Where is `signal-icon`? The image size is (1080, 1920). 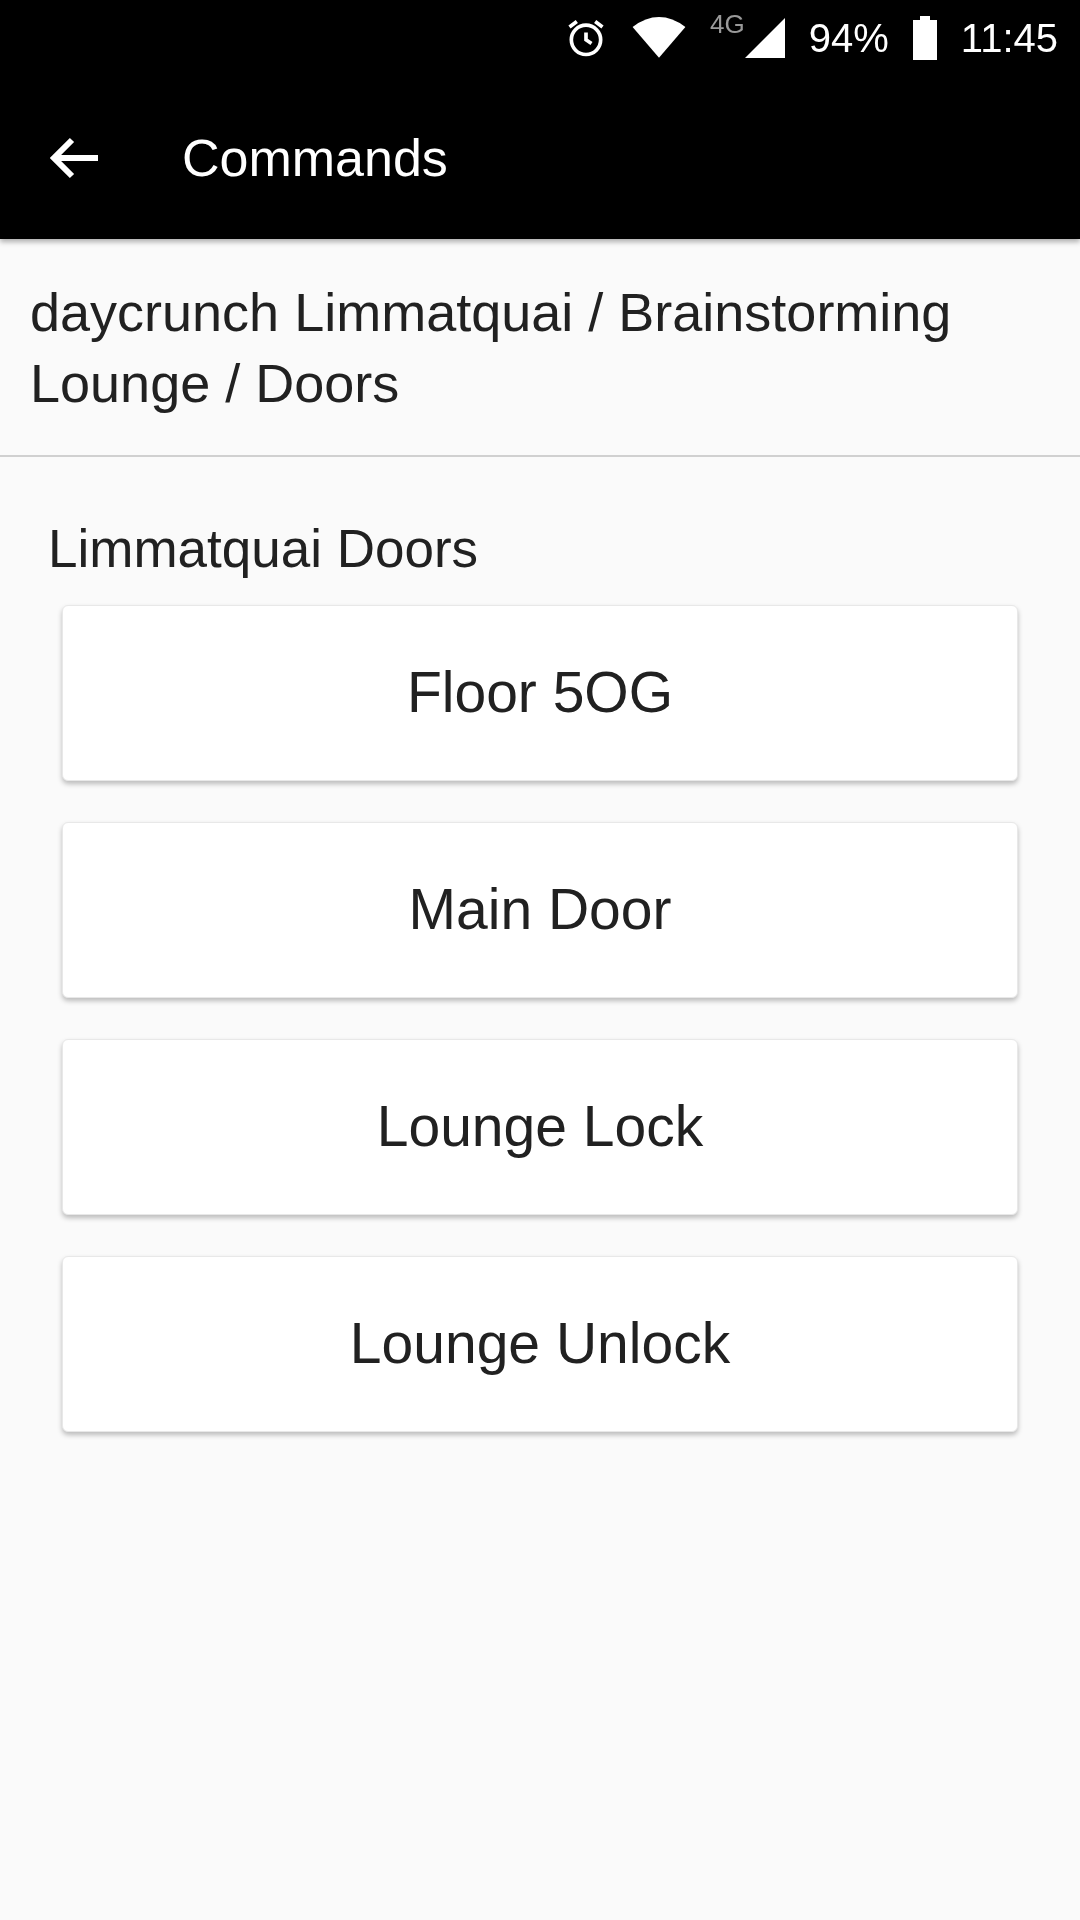 signal-icon is located at coordinates (764, 38).